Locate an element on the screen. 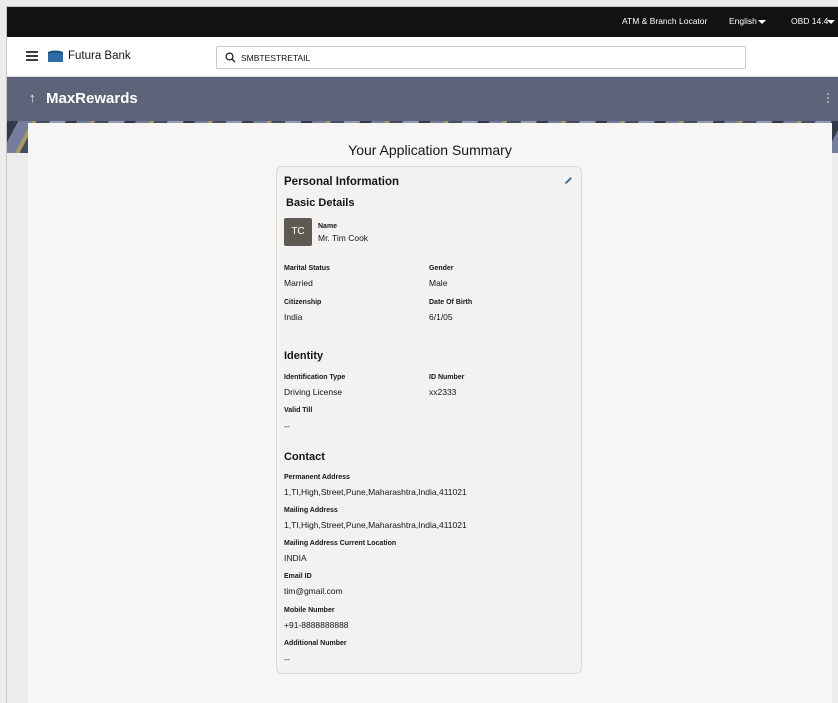  app-header: Futura Bank is located at coordinates (422, 57).